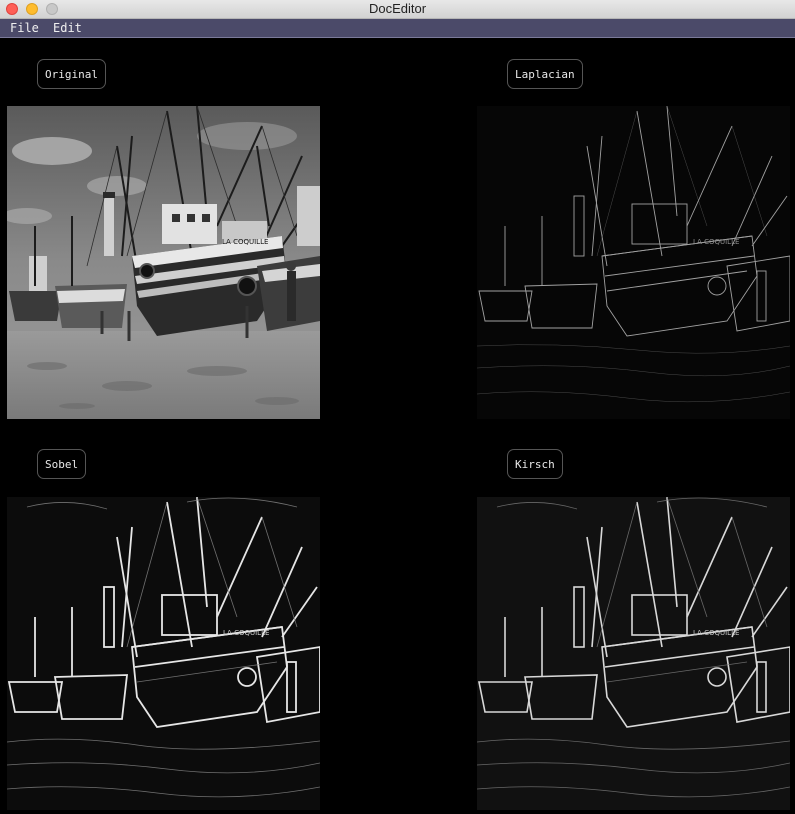  Describe the element at coordinates (24, 28) in the screenshot. I see `menu-file: File` at that location.